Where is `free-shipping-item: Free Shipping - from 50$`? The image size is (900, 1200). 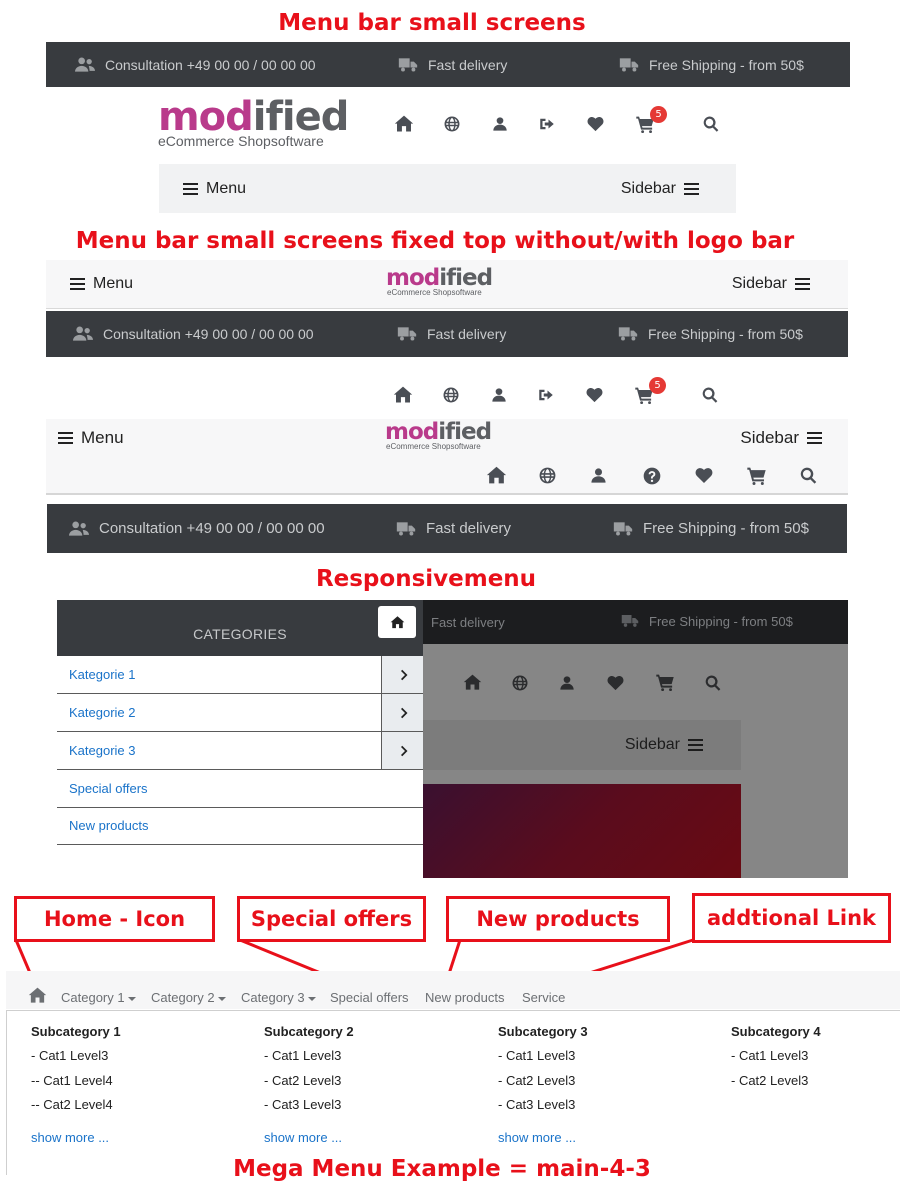
free-shipping-item: Free Shipping - from 50$ is located at coordinates (710, 528).